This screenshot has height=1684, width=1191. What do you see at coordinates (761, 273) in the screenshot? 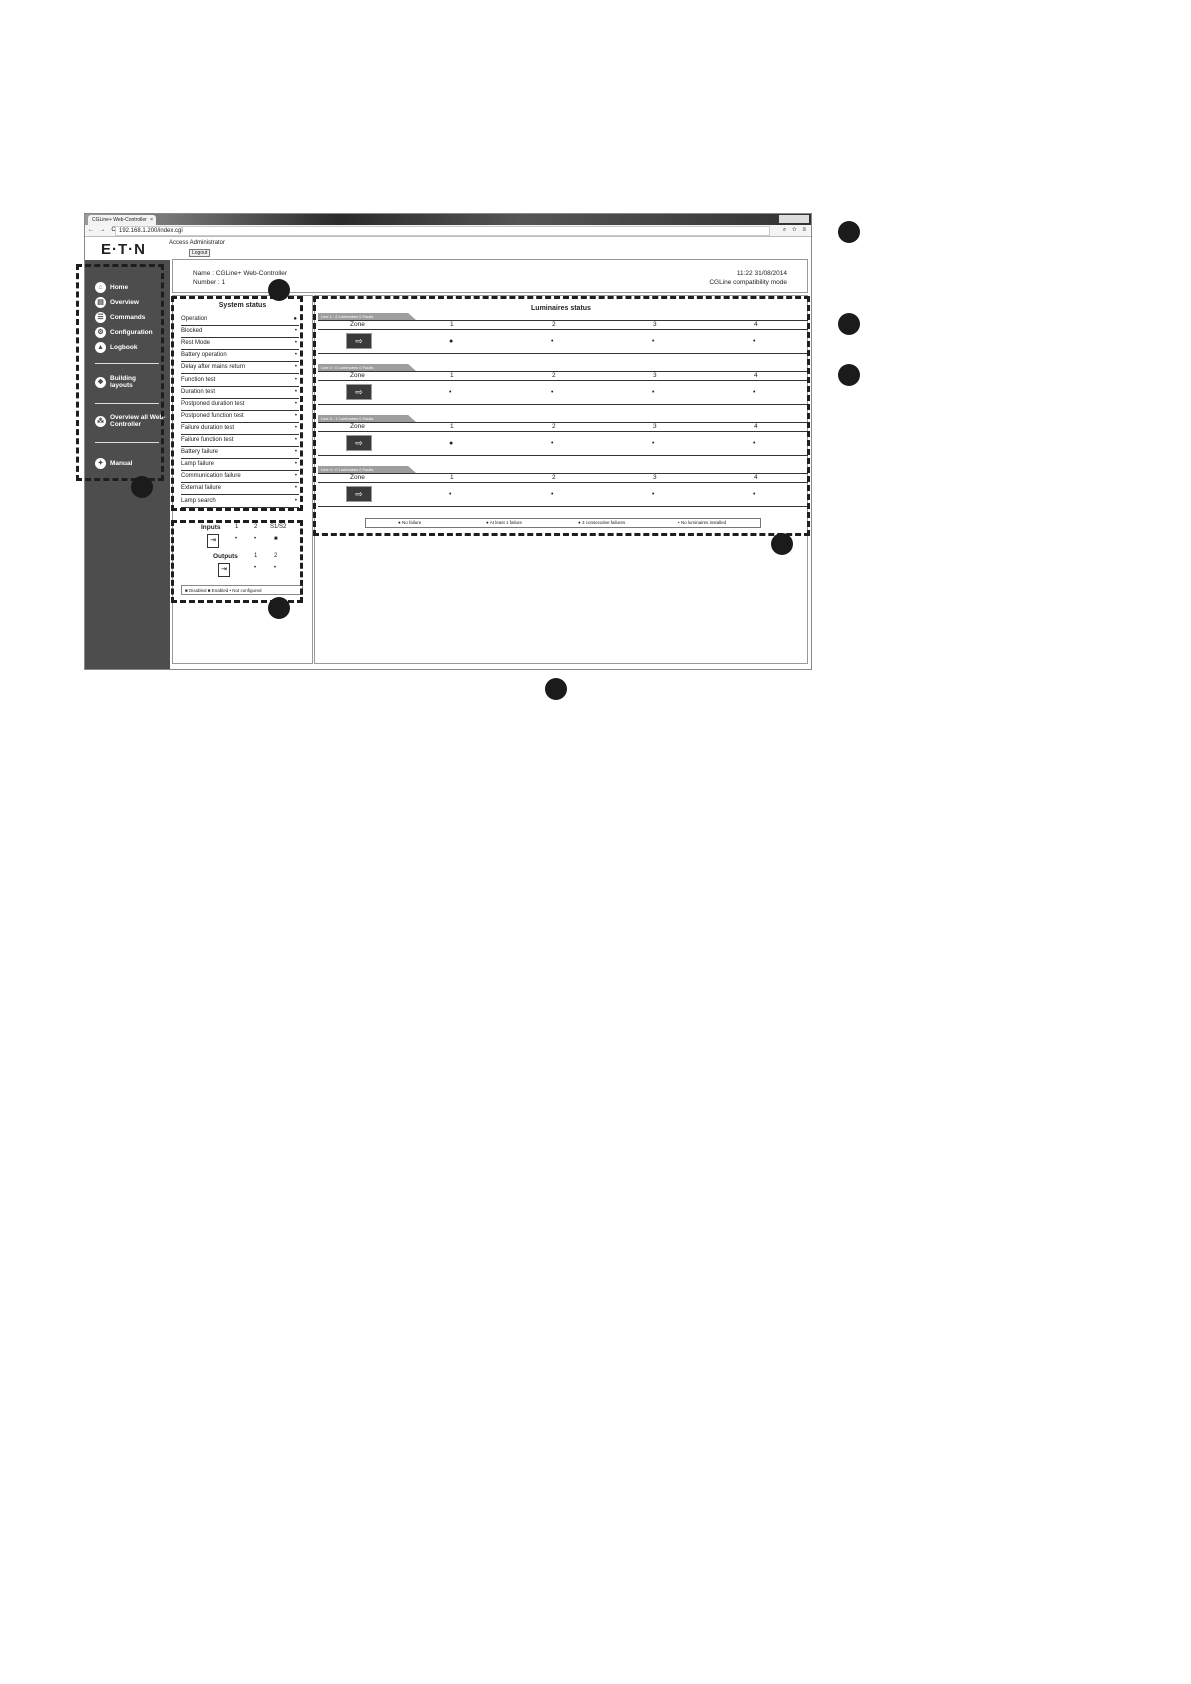
I see `datetime: 11:22 31/08/2014` at bounding box center [761, 273].